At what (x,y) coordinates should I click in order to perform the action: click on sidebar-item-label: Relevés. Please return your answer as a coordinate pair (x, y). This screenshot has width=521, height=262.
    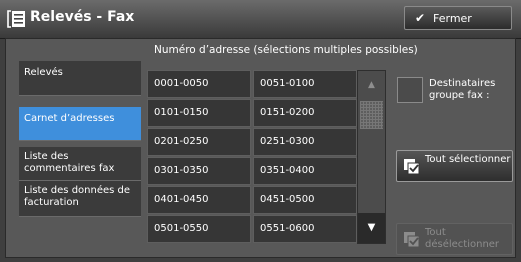
    Looking at the image, I should click on (43, 72).